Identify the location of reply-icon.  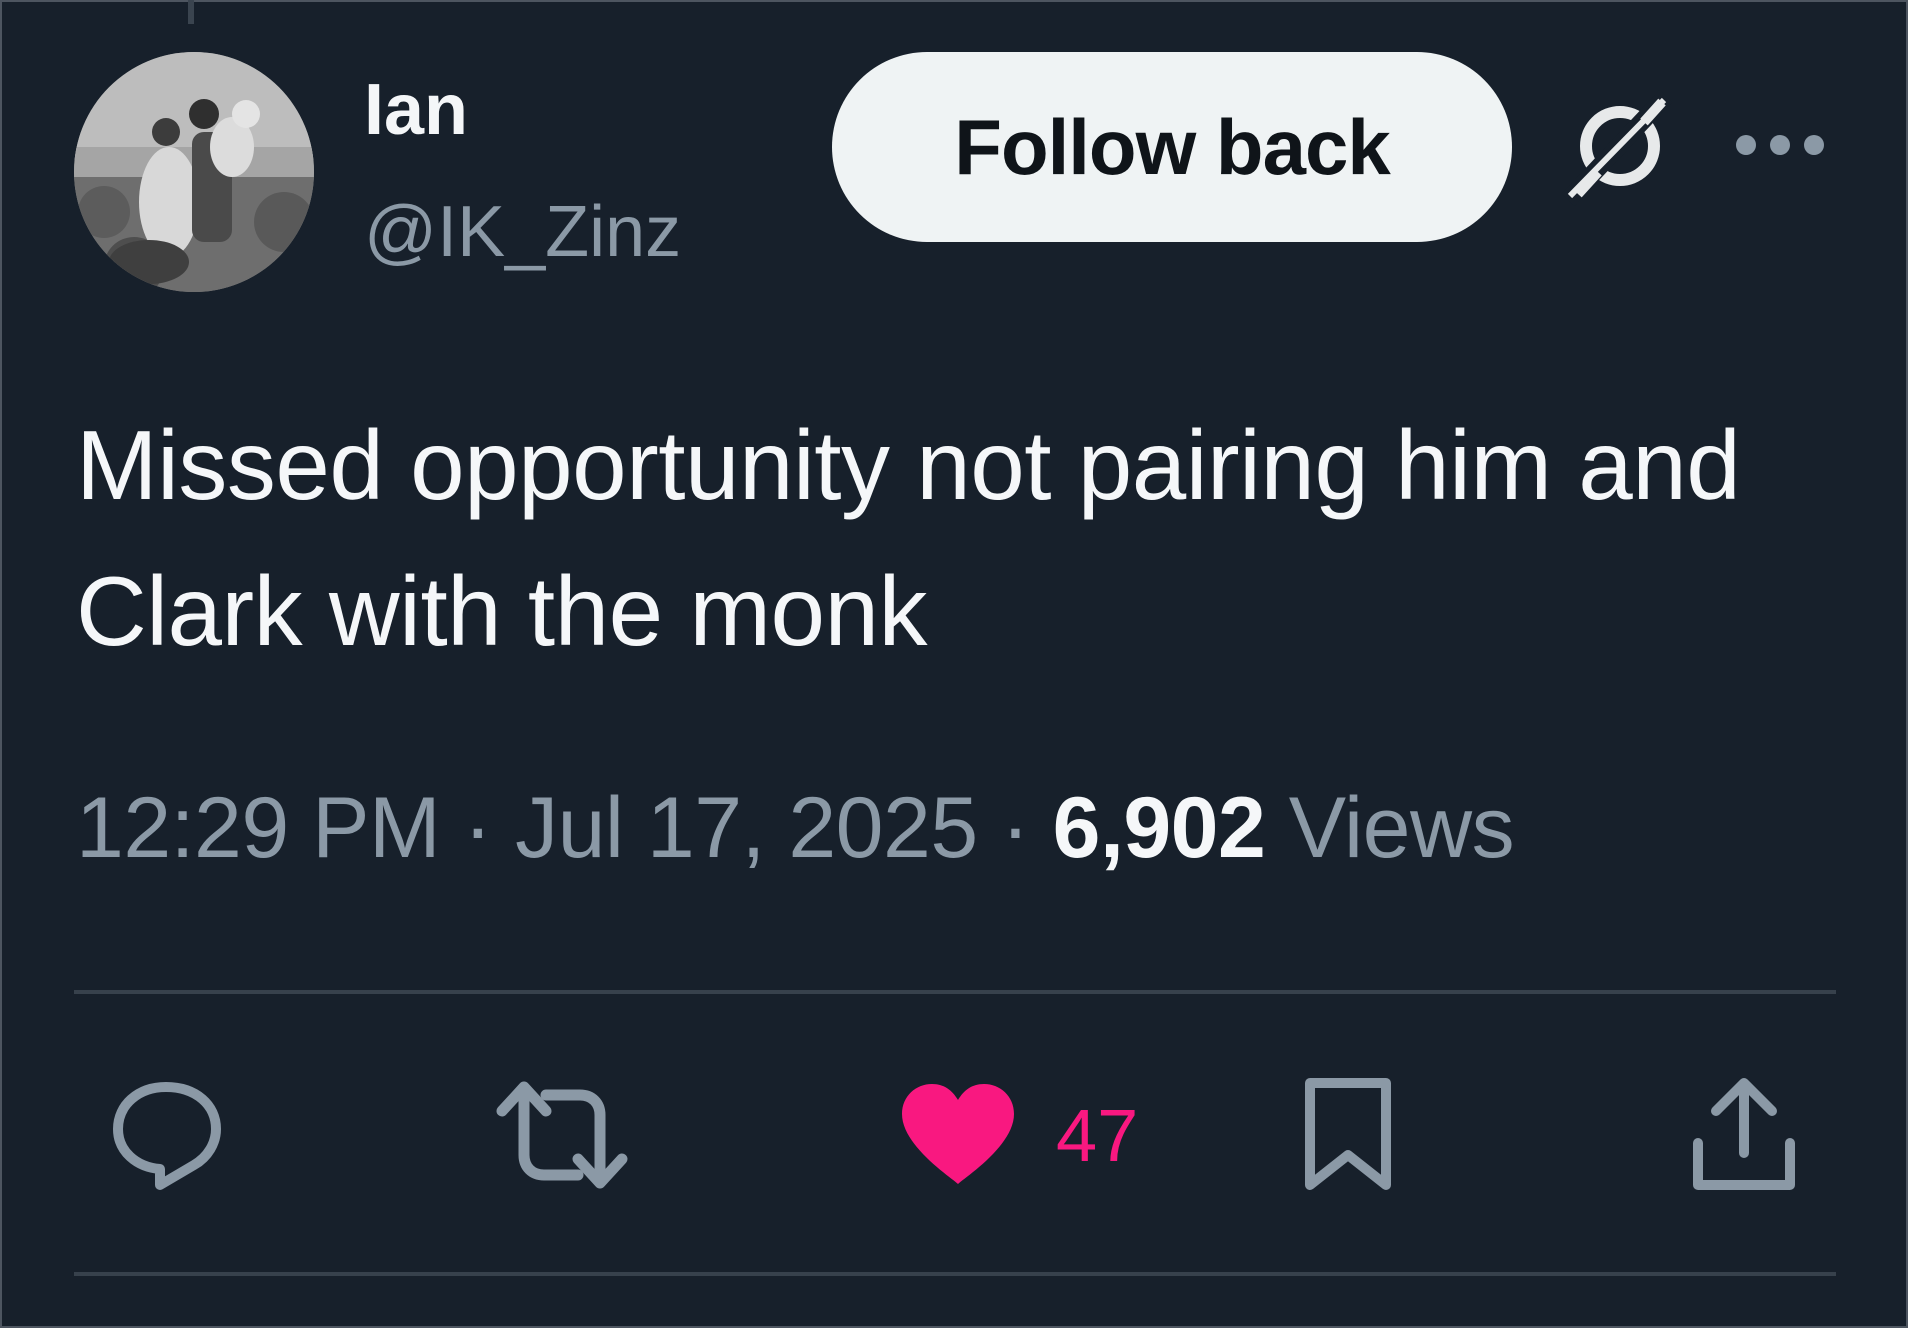
(167, 1136).